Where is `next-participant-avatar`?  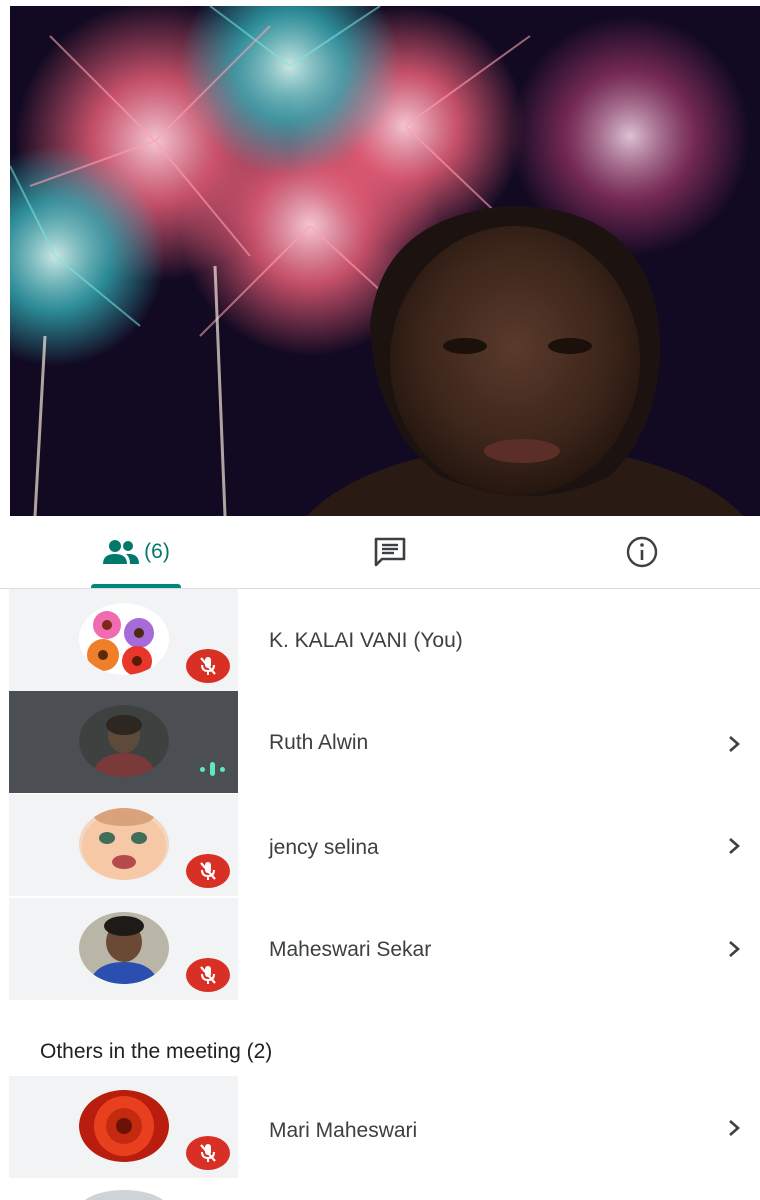 next-participant-avatar is located at coordinates (124, 1195).